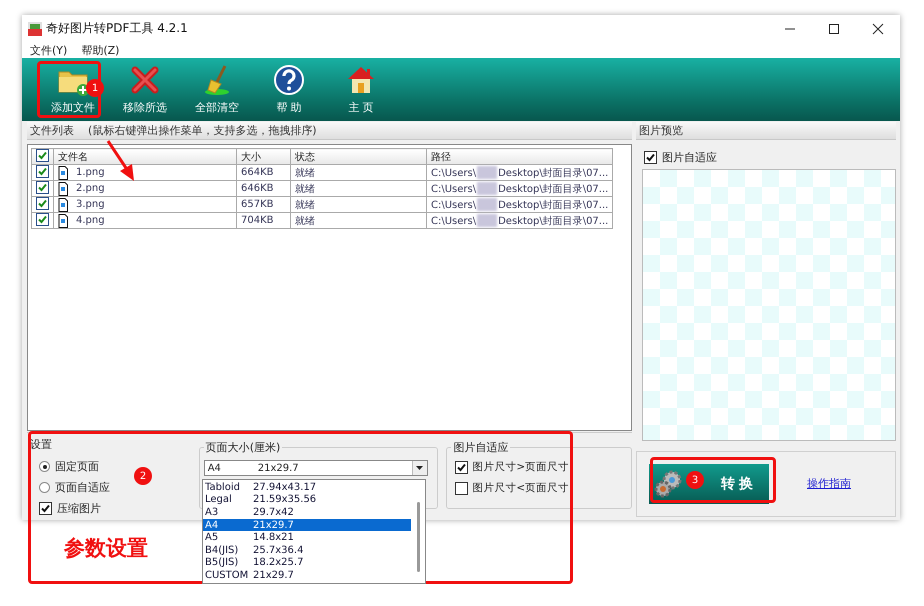 This screenshot has width=924, height=606. Describe the element at coordinates (35, 29) in the screenshot. I see `app-icon` at that location.